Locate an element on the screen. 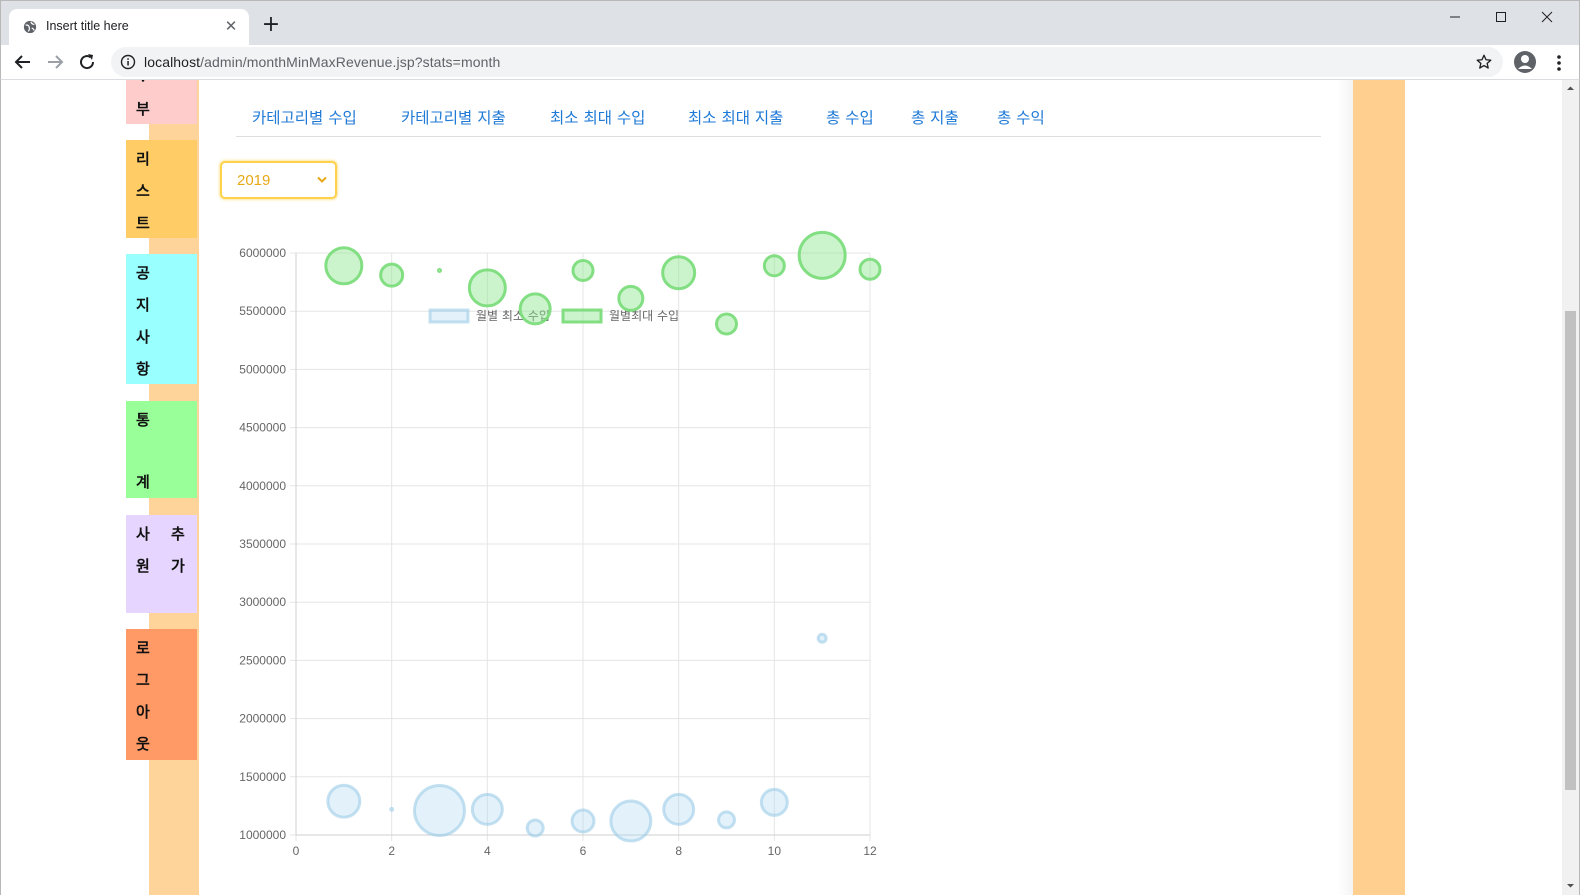 The image size is (1580, 895). y-tick-label: 4000000 is located at coordinates (262, 486).